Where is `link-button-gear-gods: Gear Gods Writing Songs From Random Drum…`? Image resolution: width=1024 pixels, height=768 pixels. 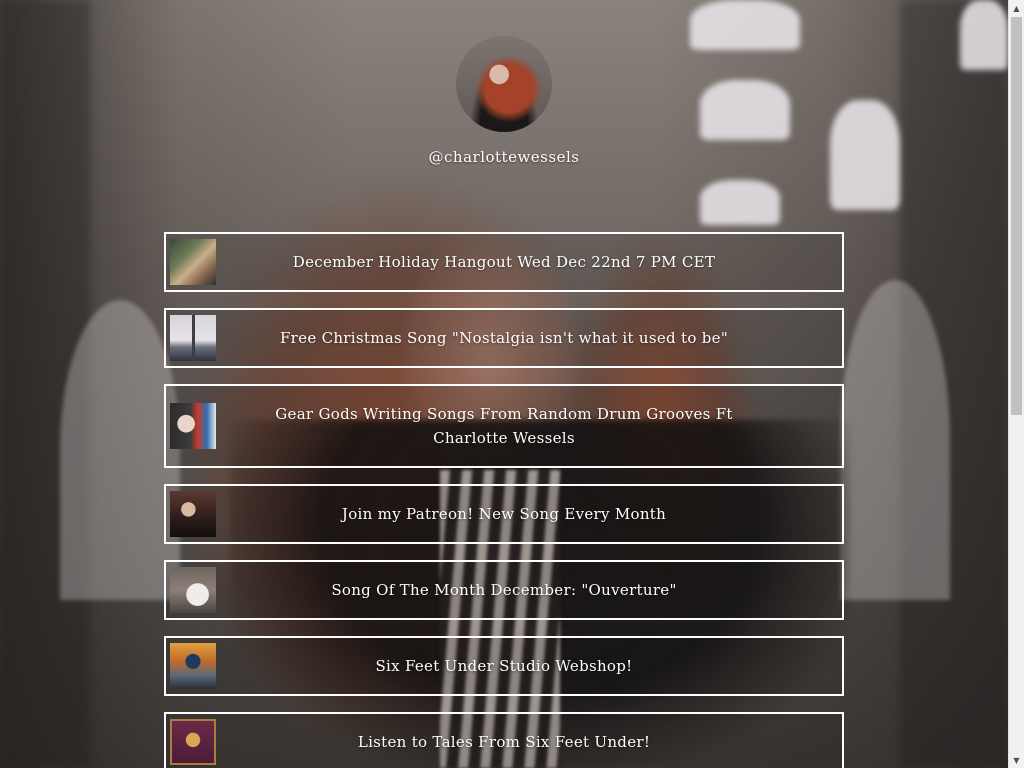 link-button-gear-gods: Gear Gods Writing Songs From Random Drum… is located at coordinates (504, 426).